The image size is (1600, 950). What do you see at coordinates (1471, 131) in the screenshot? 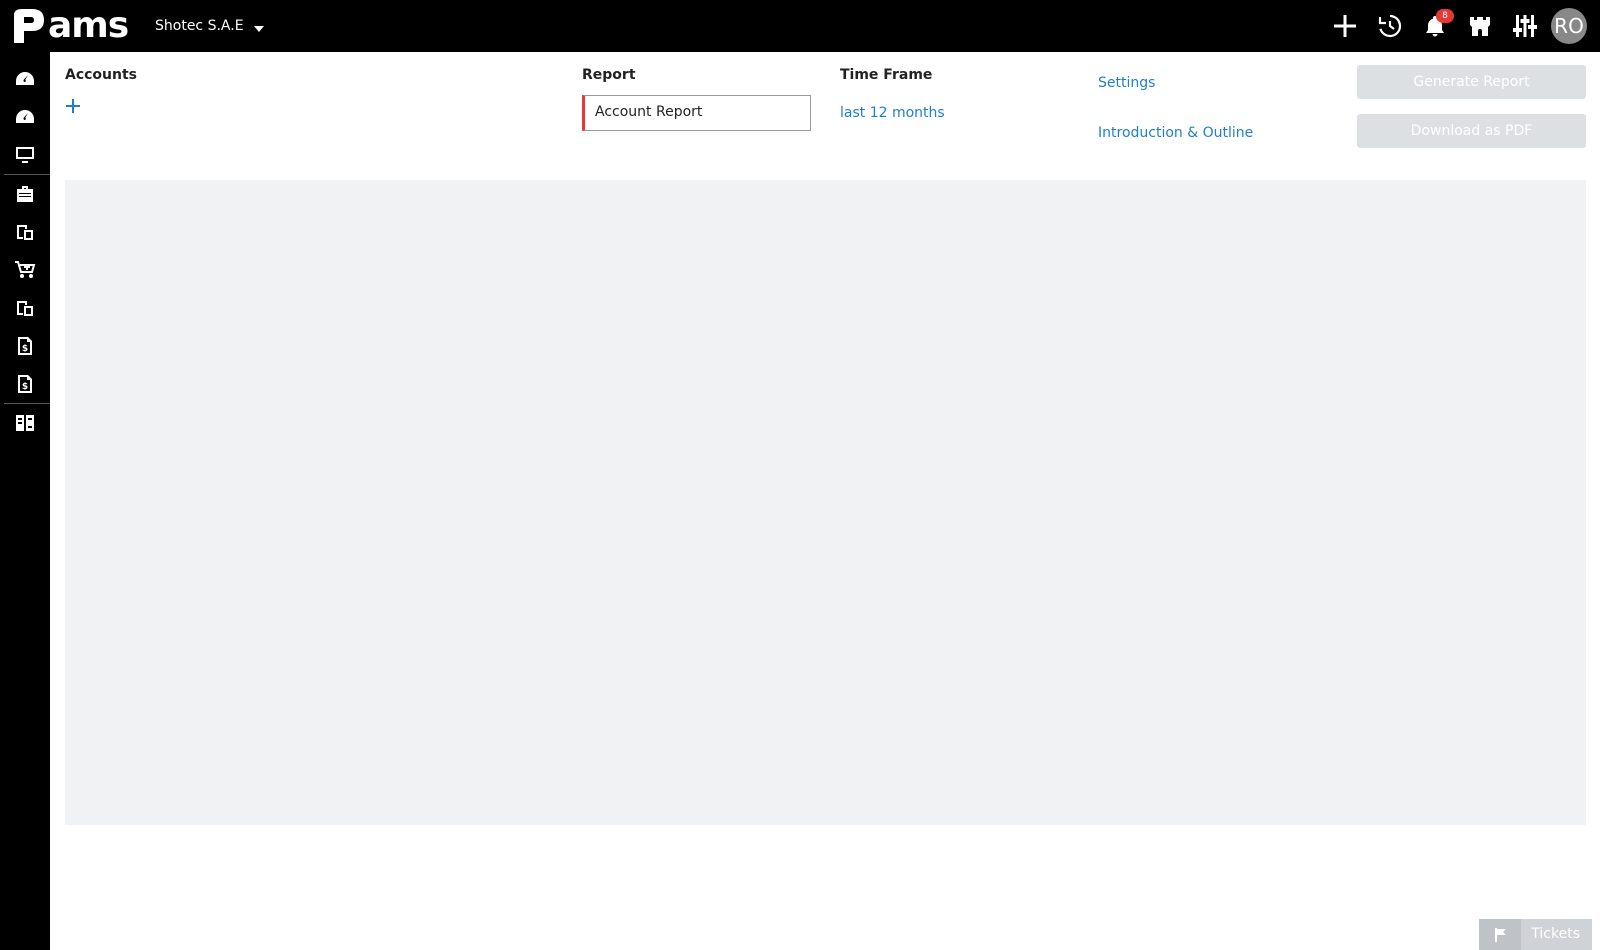
I see `download-pdf-button: Download as PDF` at bounding box center [1471, 131].